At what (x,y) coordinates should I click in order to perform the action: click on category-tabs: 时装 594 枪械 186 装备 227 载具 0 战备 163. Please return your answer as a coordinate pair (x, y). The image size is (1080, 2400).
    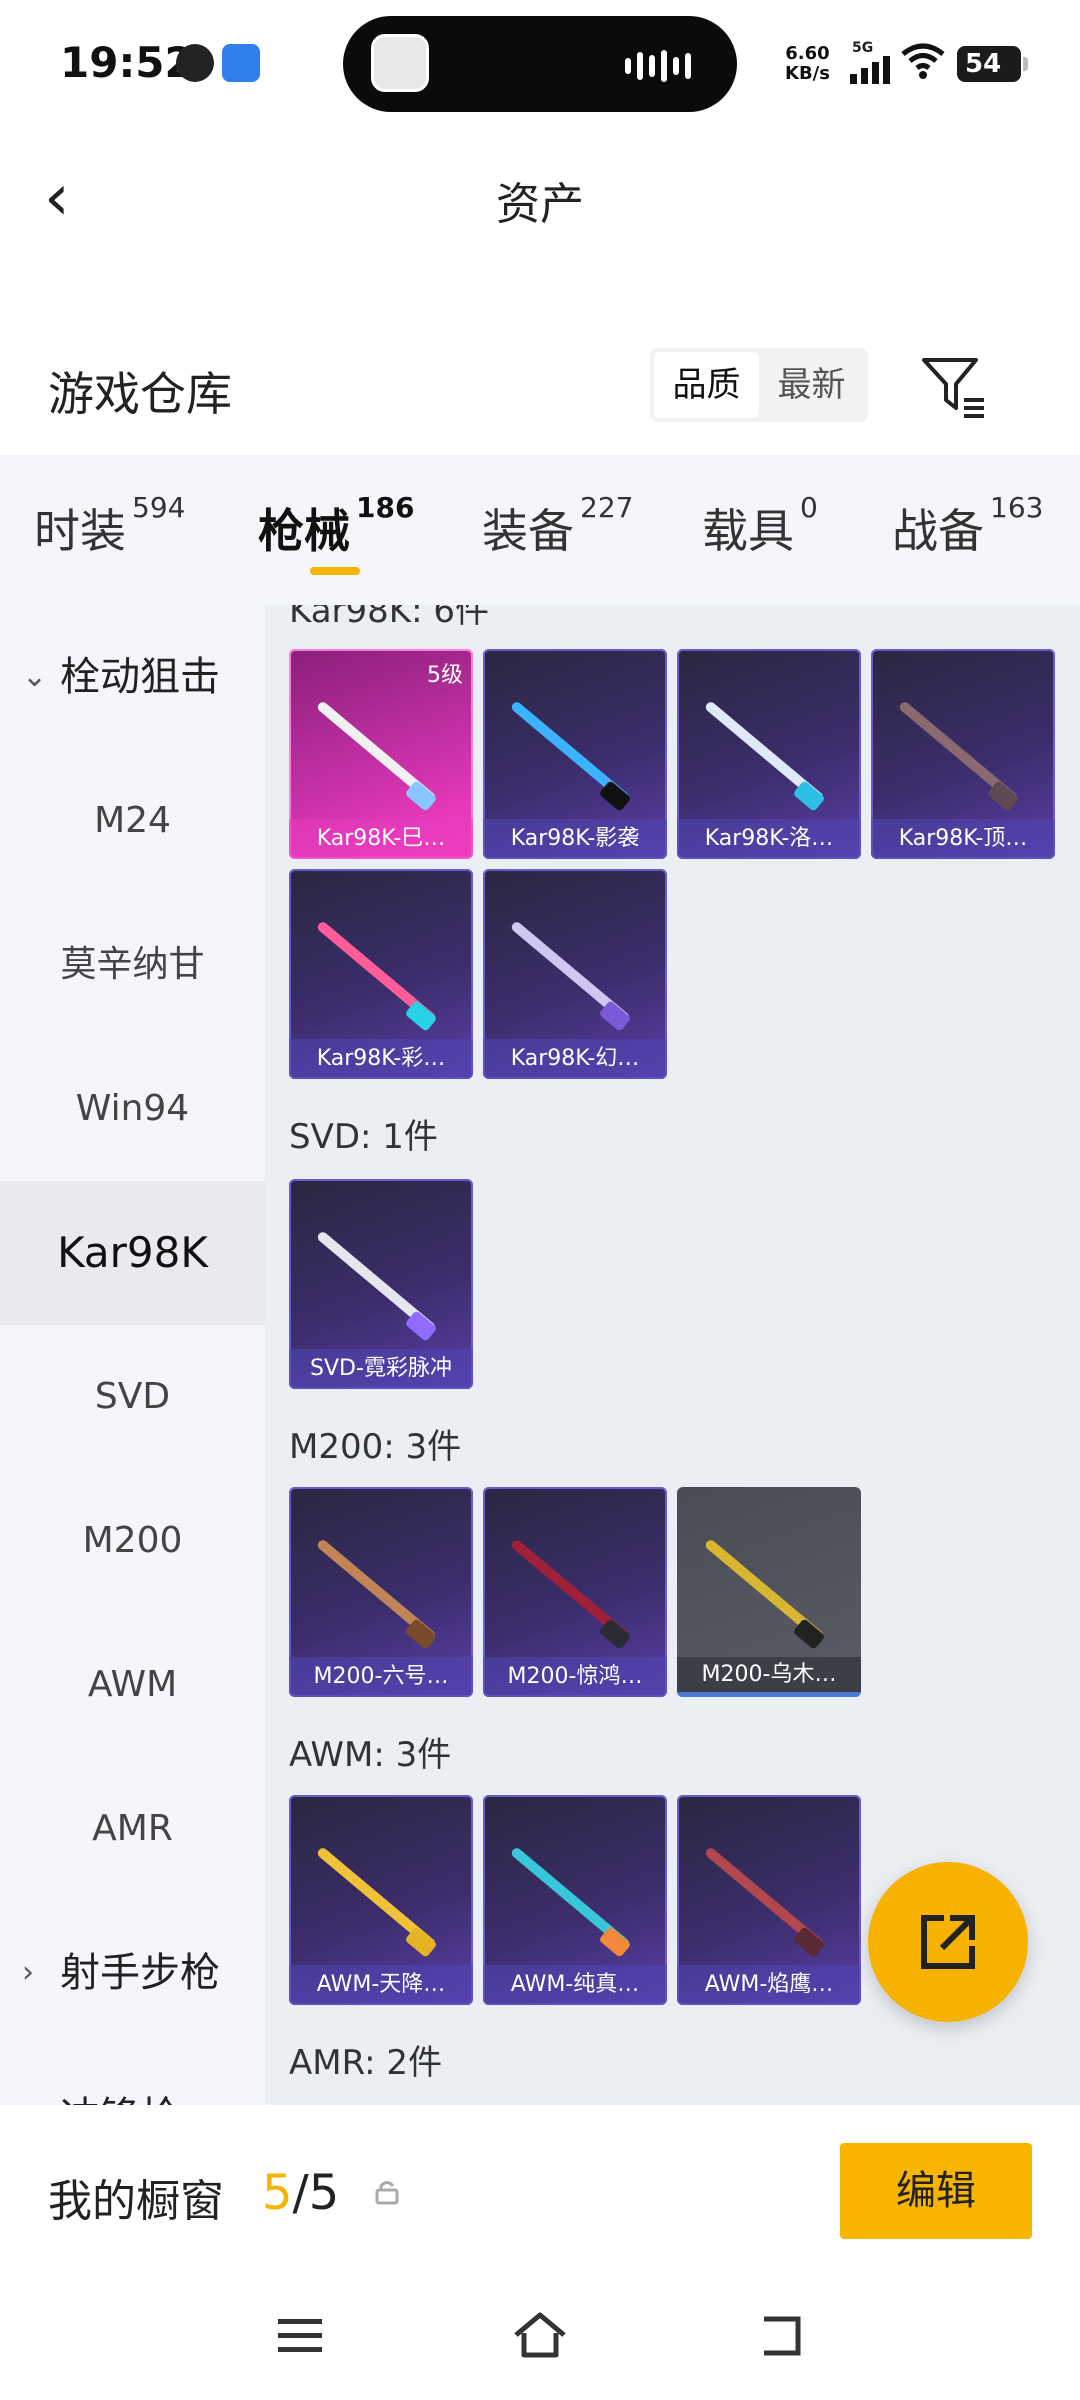
    Looking at the image, I should click on (540, 530).